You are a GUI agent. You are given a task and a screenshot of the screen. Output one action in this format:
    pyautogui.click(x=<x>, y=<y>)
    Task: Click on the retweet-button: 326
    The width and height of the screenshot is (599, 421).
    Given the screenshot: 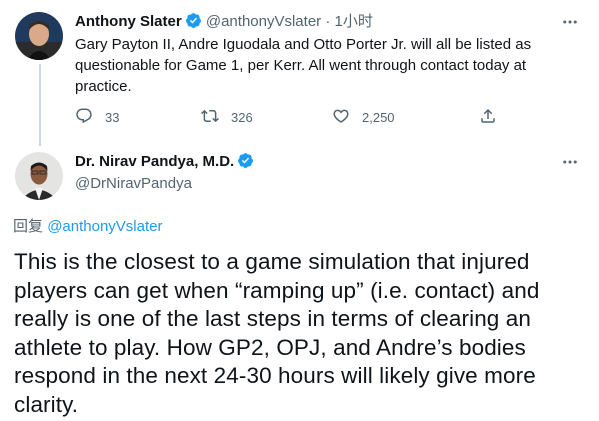 What is the action you would take?
    pyautogui.click(x=227, y=117)
    